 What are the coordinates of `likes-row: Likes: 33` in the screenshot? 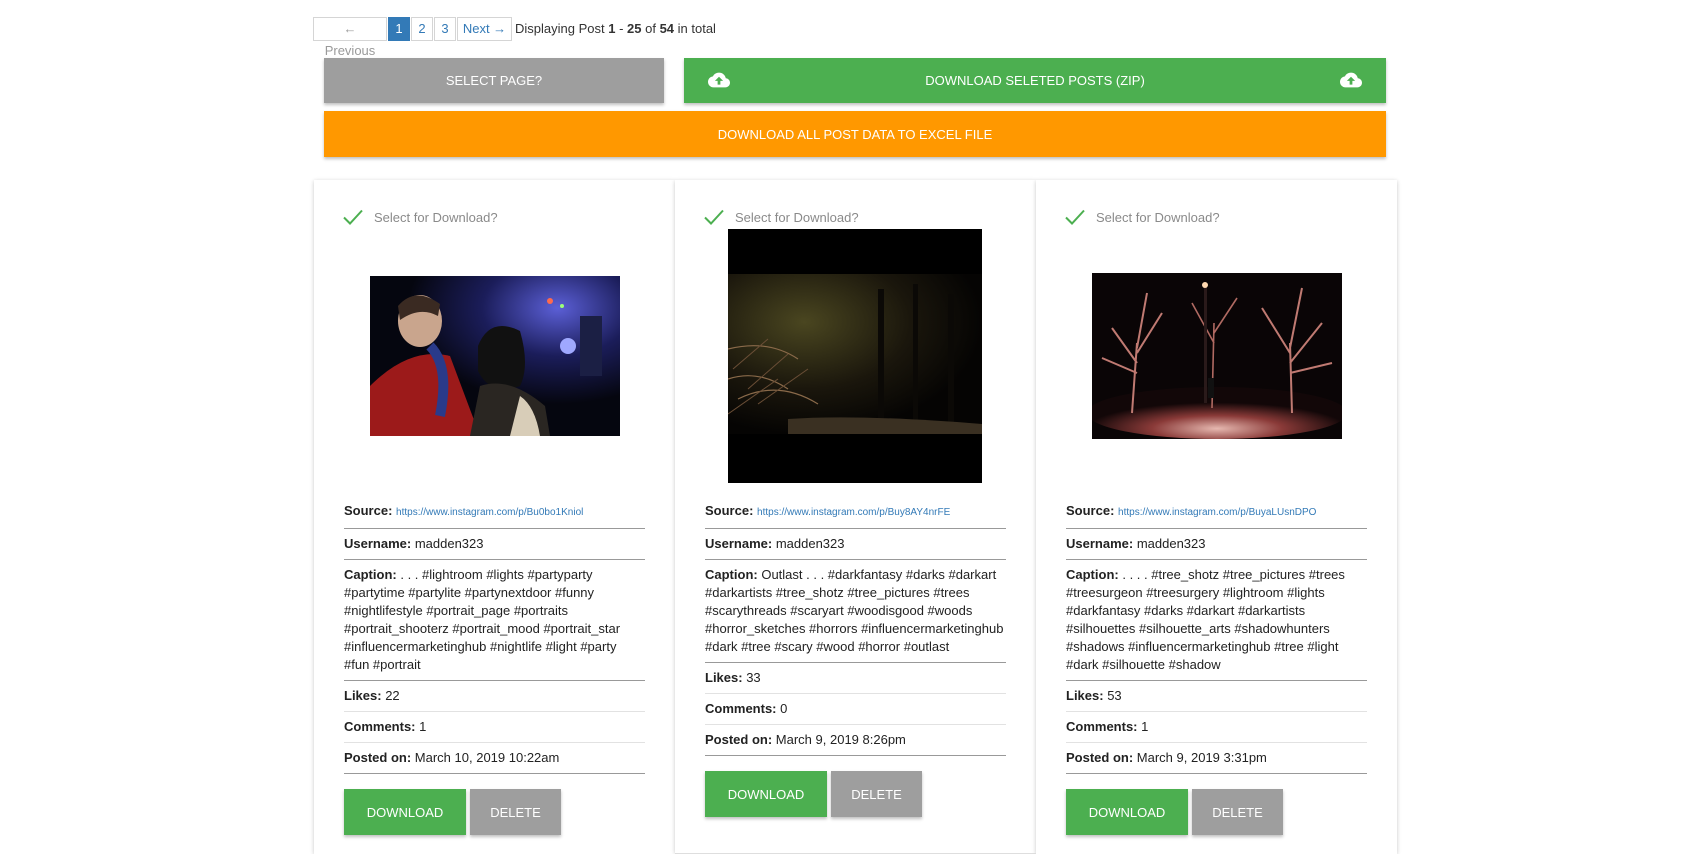 It's located at (855, 678).